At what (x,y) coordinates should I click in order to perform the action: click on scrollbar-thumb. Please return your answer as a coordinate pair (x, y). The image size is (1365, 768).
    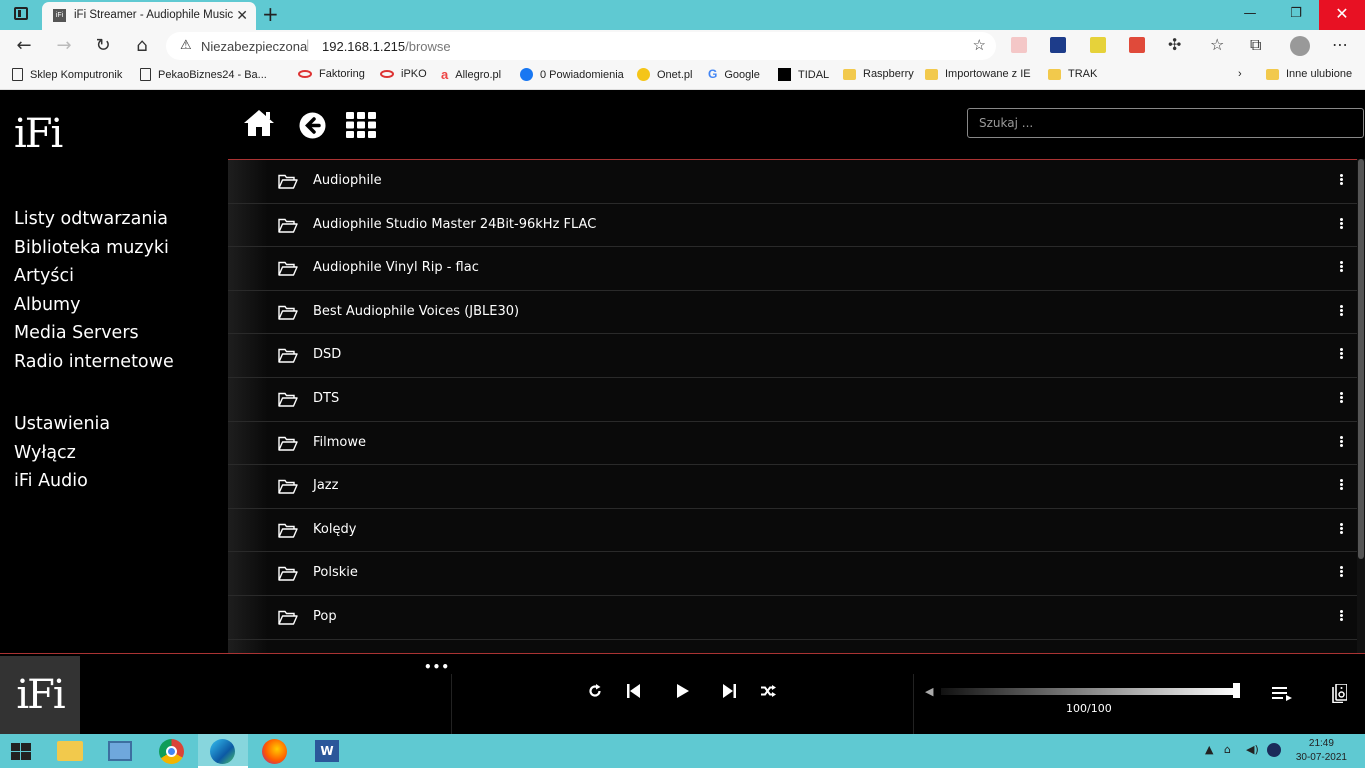
    Looking at the image, I should click on (1361, 359).